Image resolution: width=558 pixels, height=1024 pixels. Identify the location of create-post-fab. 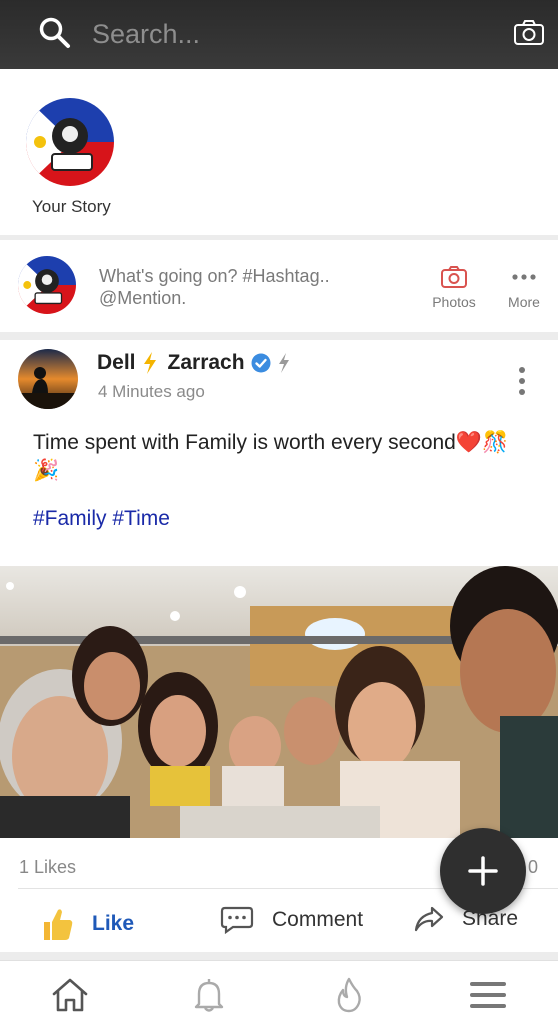
(483, 871).